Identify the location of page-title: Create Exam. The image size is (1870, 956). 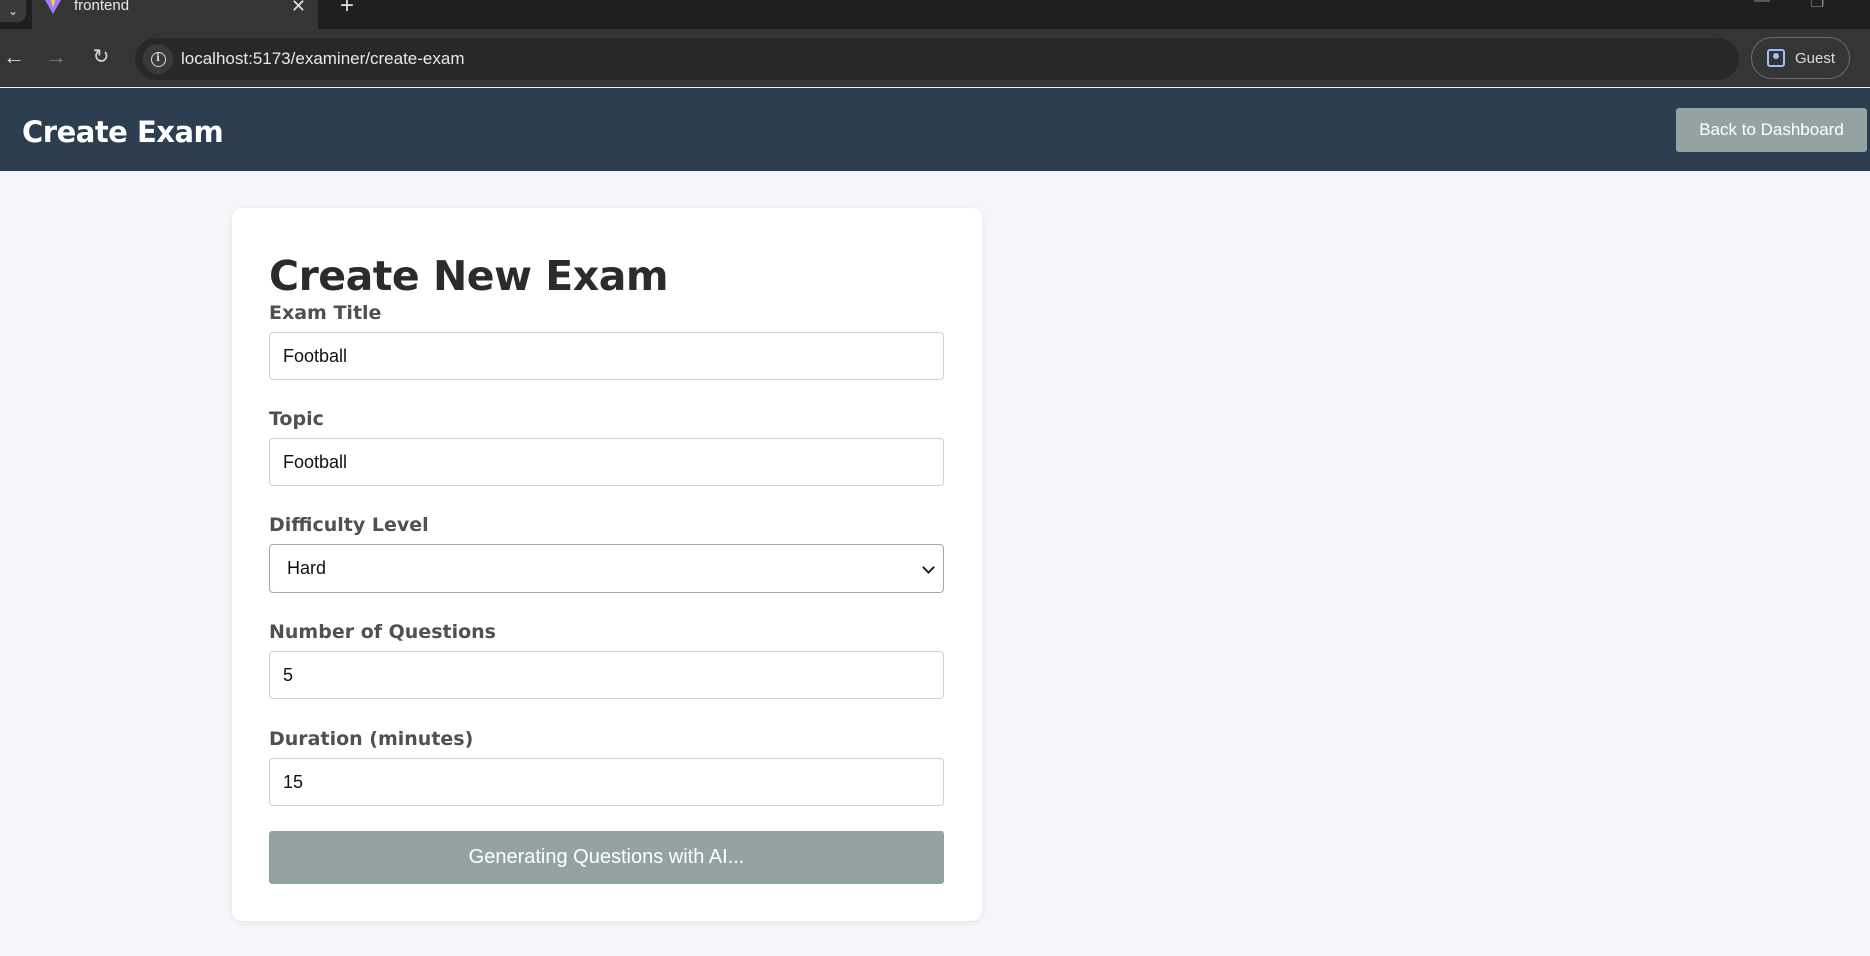
(123, 132).